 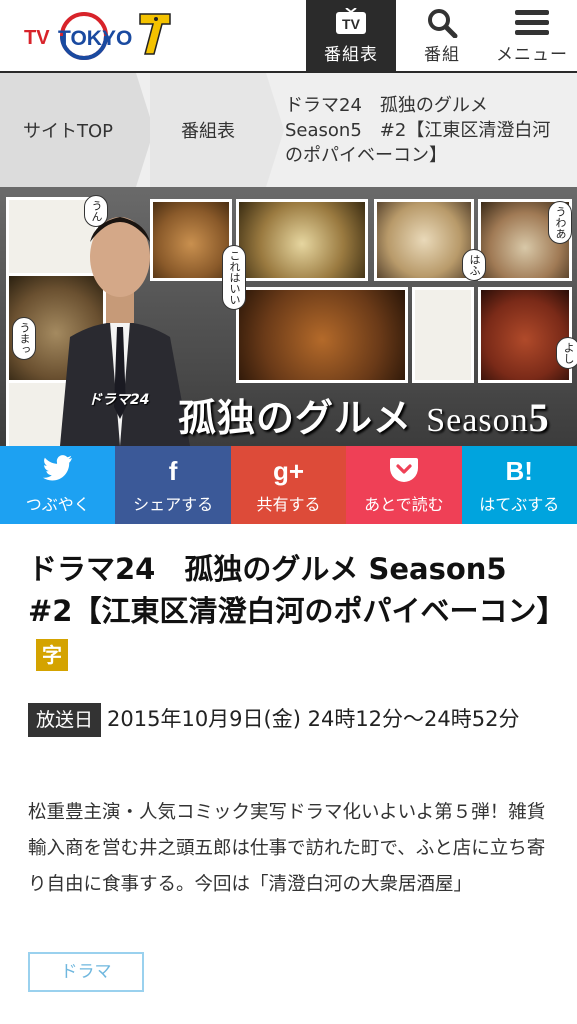 What do you see at coordinates (566, 353) in the screenshot?
I see `speech-bubble: よし` at bounding box center [566, 353].